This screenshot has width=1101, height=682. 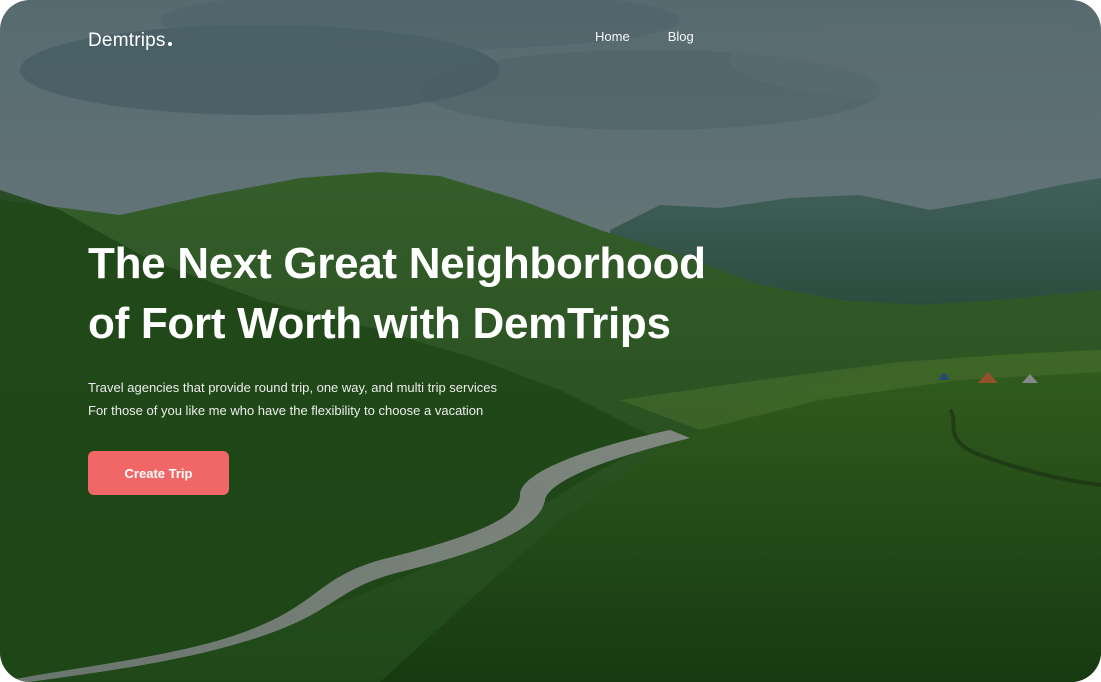 I want to click on brand-logo: Demtrips, so click(x=130, y=41).